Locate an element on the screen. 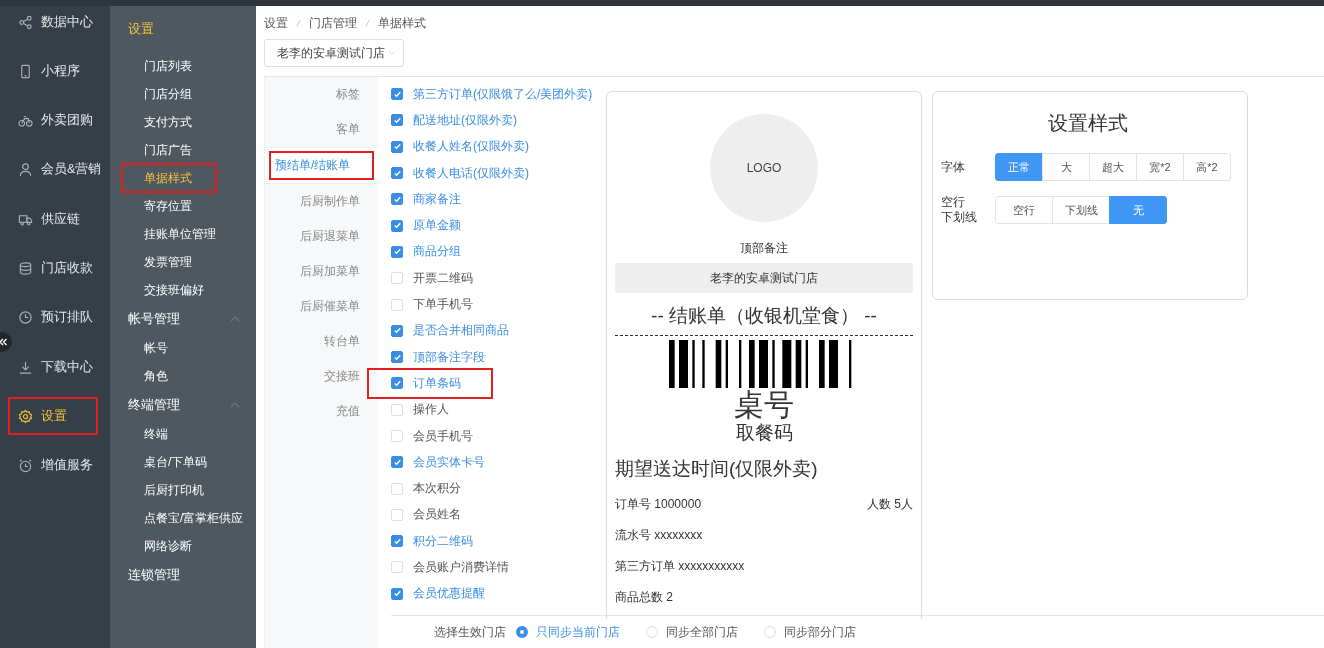  logo-mark: LOGO is located at coordinates (764, 168).